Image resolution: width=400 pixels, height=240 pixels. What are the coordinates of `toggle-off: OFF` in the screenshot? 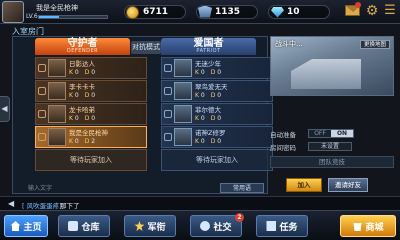 It's located at (320, 133).